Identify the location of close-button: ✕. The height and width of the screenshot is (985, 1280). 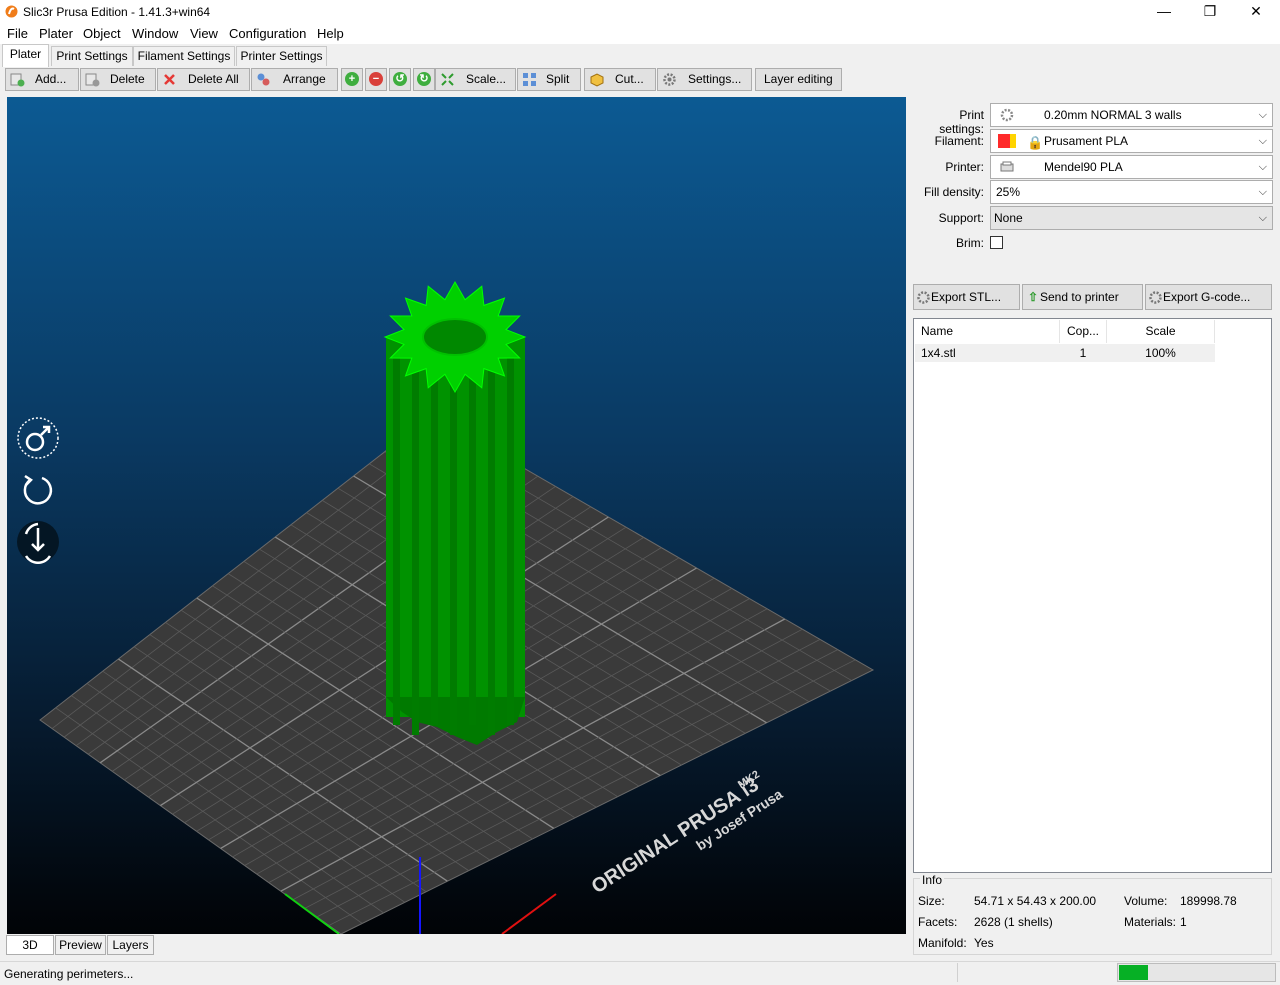
(1256, 12).